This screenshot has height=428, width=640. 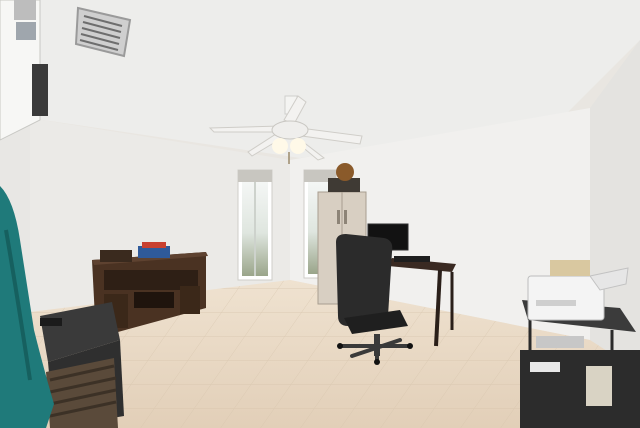 What do you see at coordinates (255, 225) in the screenshot?
I see `window-left` at bounding box center [255, 225].